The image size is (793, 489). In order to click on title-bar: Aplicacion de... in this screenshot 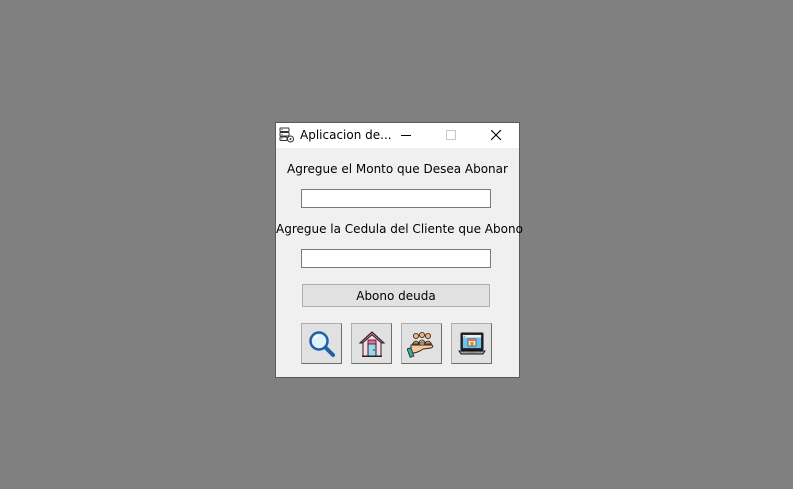, I will do `click(397, 135)`.